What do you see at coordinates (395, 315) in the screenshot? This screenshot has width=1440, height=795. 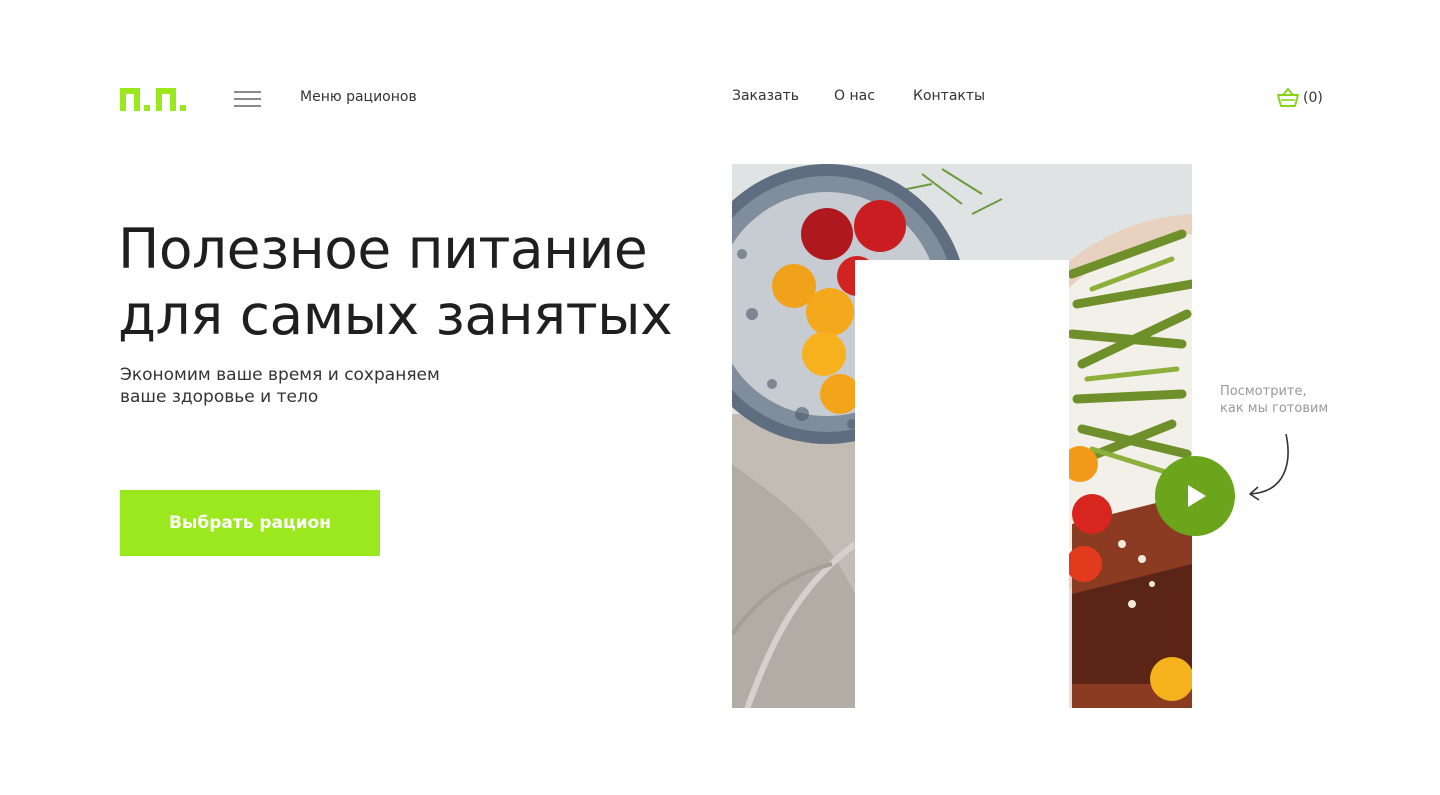 I see `hero-title-line-2: для самых занятых` at bounding box center [395, 315].